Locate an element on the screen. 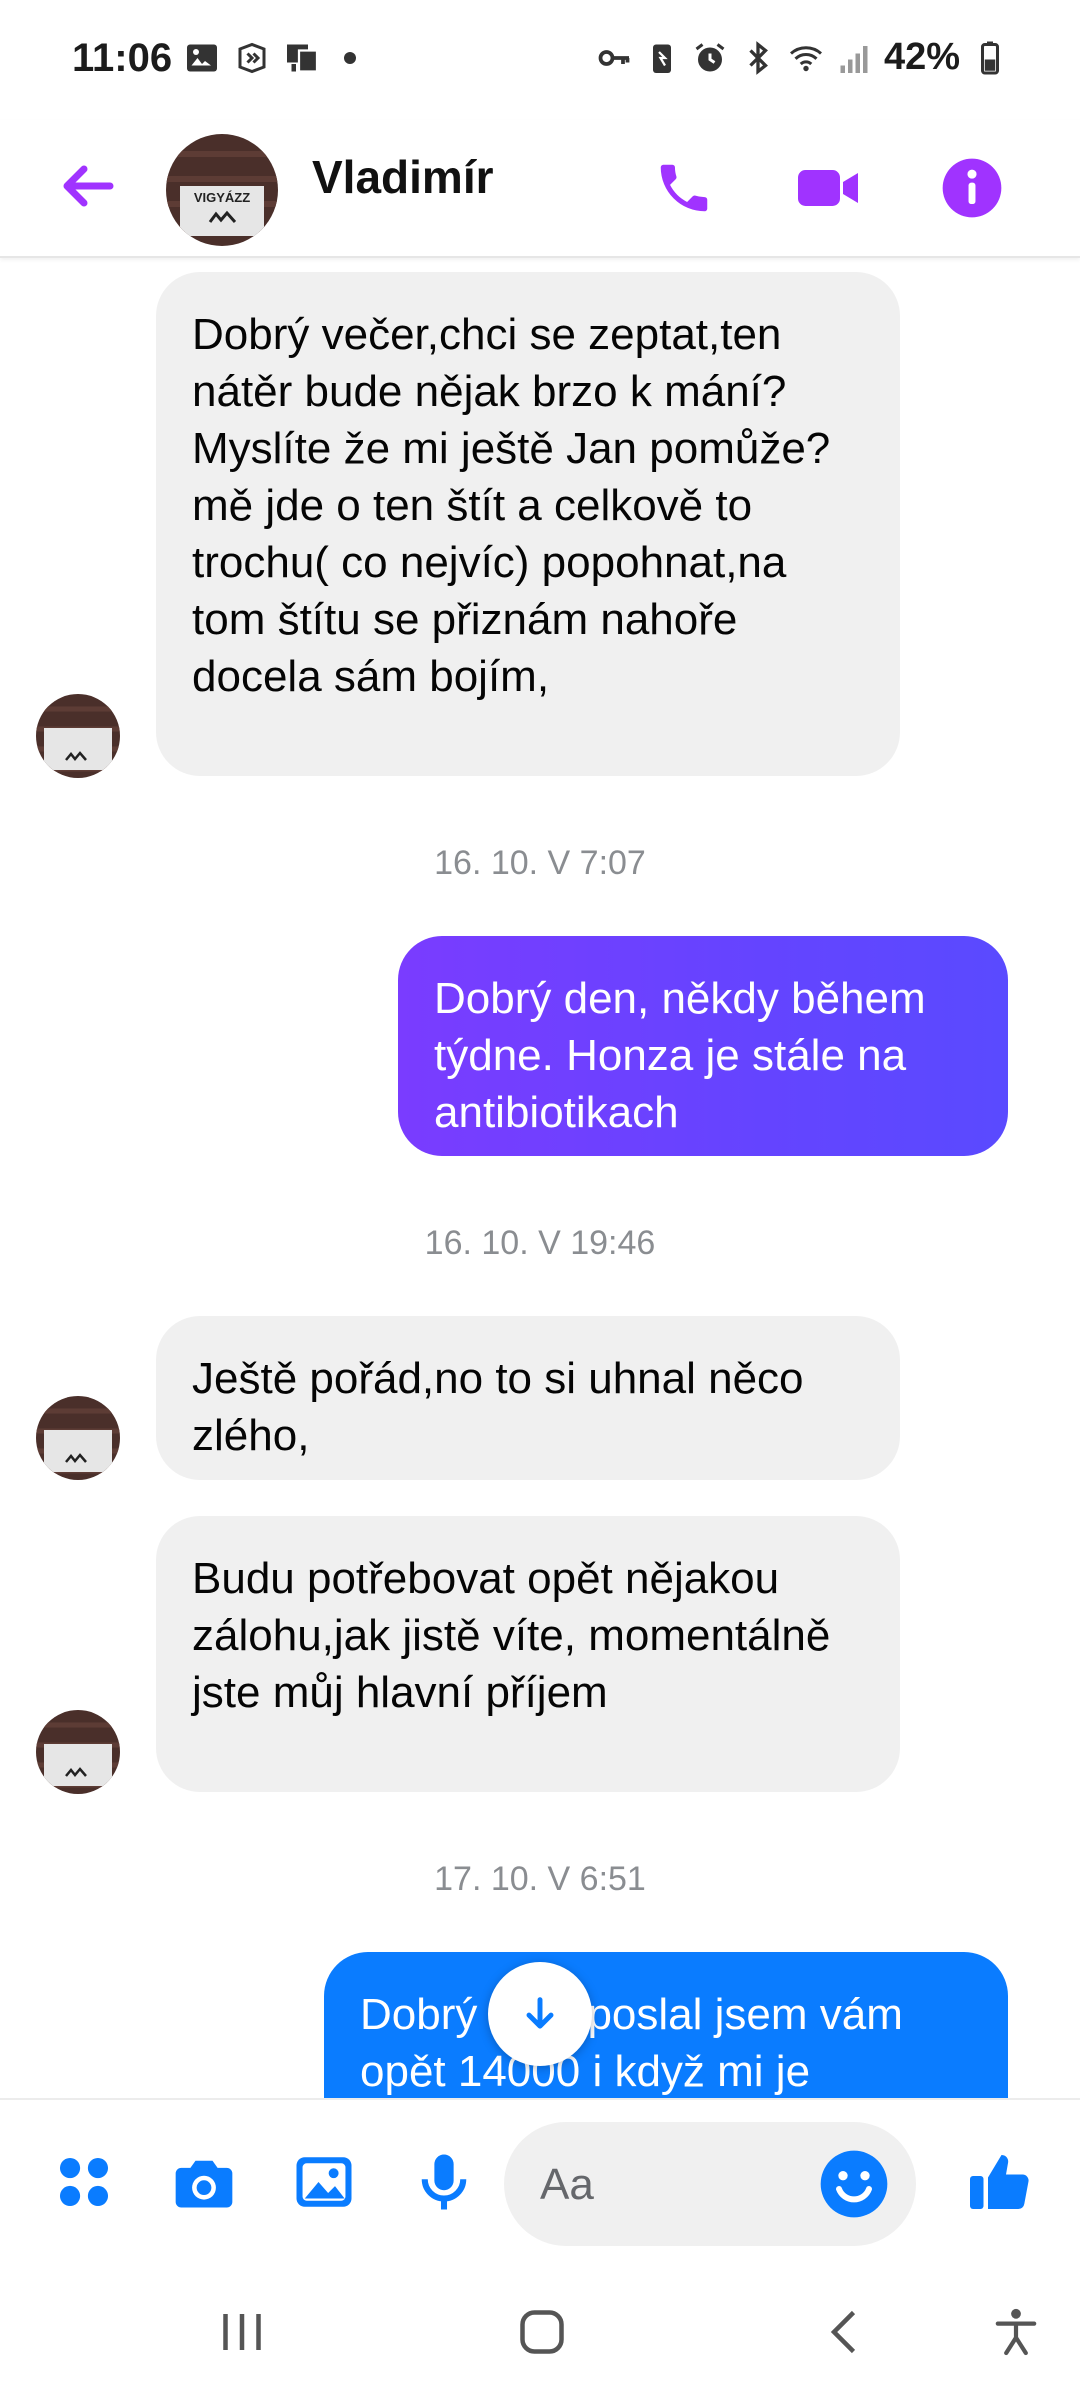 This screenshot has height=2400, width=1080. image-icon is located at coordinates (324, 2182).